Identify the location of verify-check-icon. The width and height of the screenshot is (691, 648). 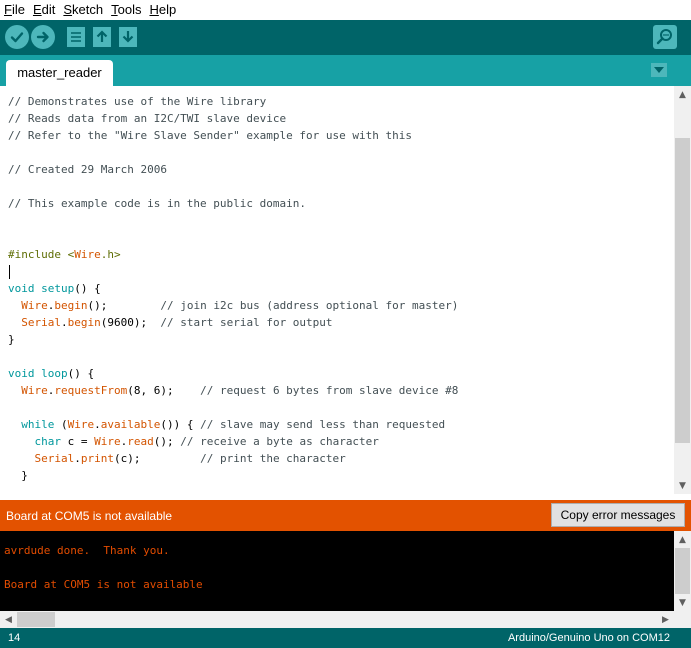
(17, 37).